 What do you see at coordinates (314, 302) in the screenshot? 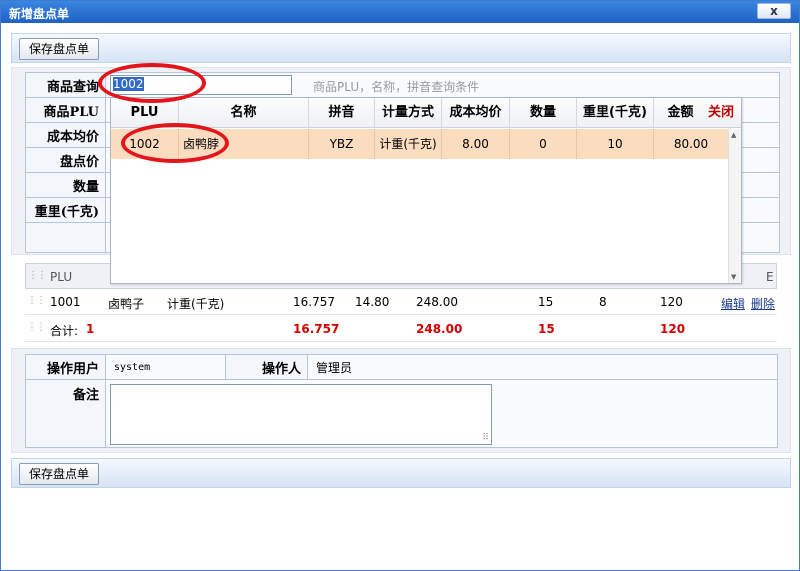
I see `row-col4: 16.757` at bounding box center [314, 302].